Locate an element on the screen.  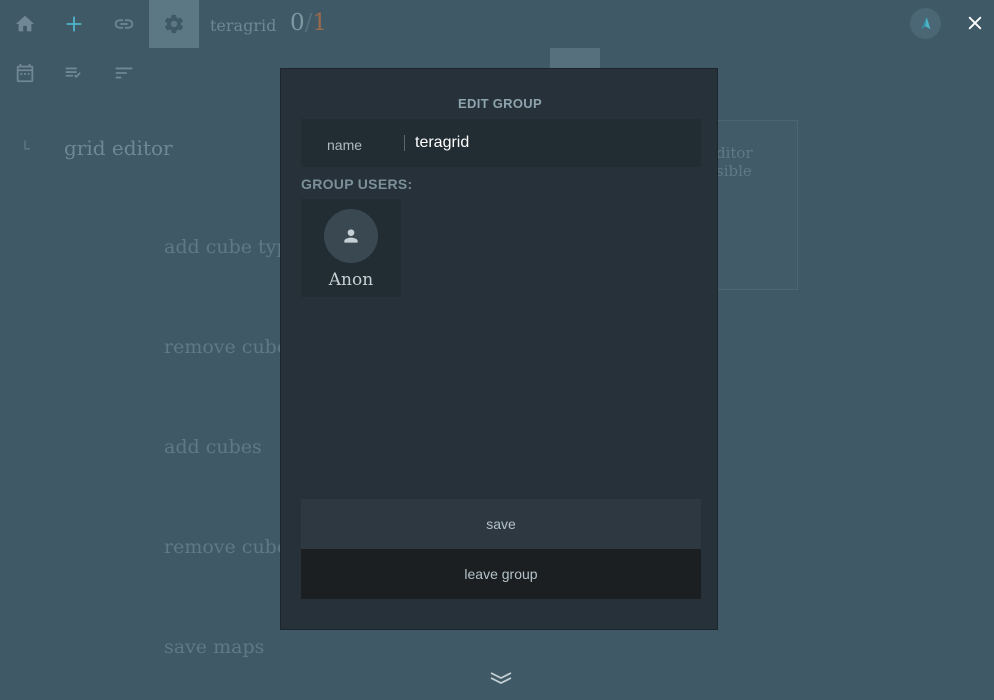
name-field-row: name is located at coordinates (501, 143).